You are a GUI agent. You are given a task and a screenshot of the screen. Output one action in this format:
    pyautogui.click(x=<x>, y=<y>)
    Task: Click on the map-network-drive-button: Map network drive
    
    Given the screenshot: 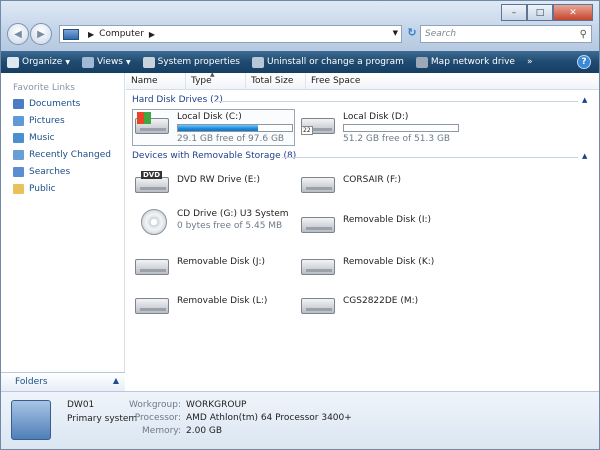 What is the action you would take?
    pyautogui.click(x=465, y=62)
    